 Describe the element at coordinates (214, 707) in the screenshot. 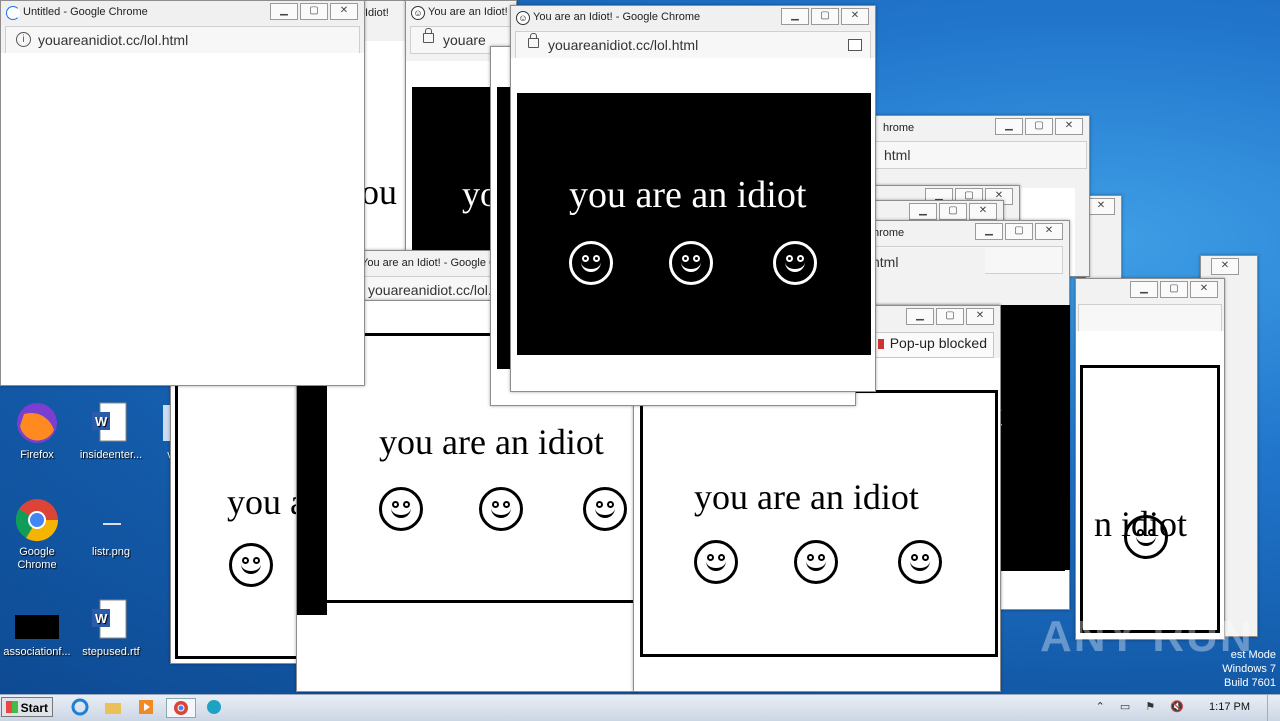

I see `edge-icon` at that location.